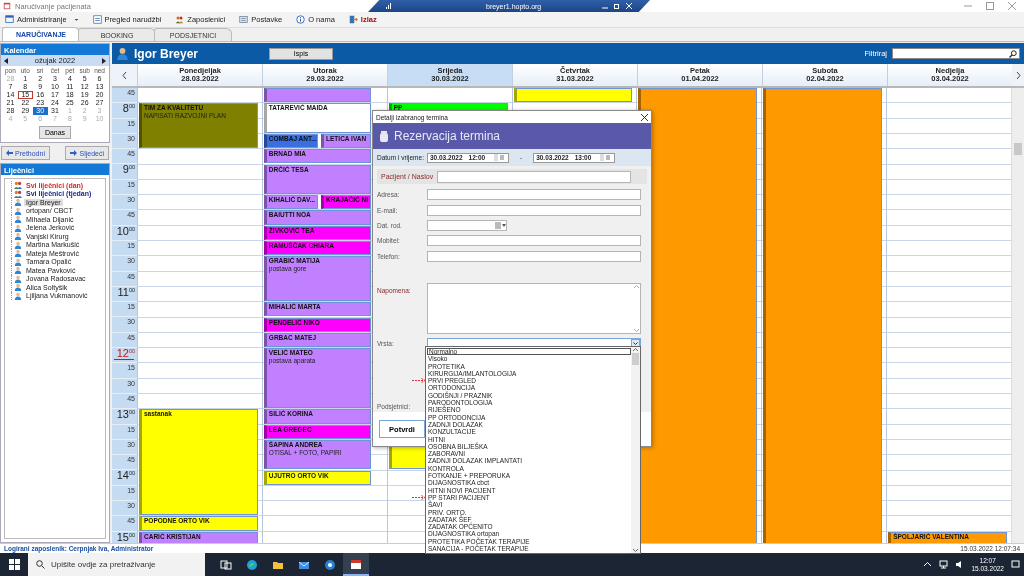 The height and width of the screenshot is (576, 1024). Describe the element at coordinates (226, 564) in the screenshot. I see `task-view-icon` at that location.